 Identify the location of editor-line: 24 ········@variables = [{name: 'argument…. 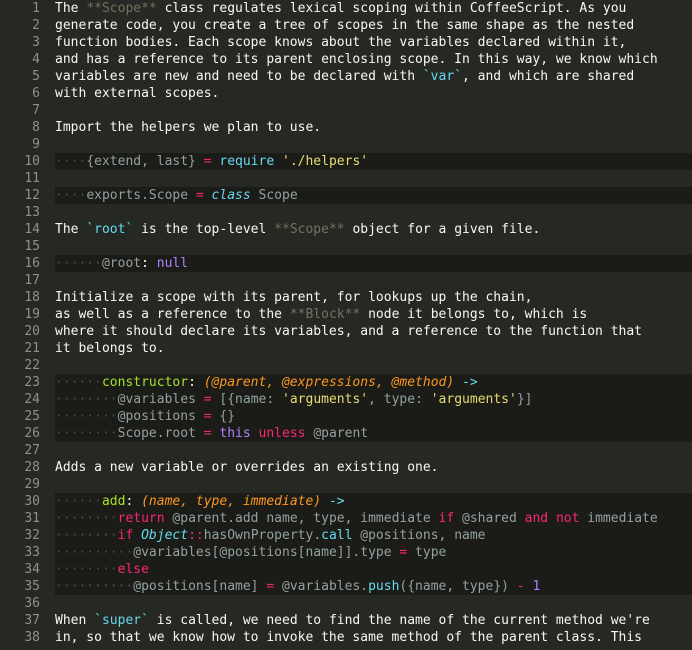
(346, 399).